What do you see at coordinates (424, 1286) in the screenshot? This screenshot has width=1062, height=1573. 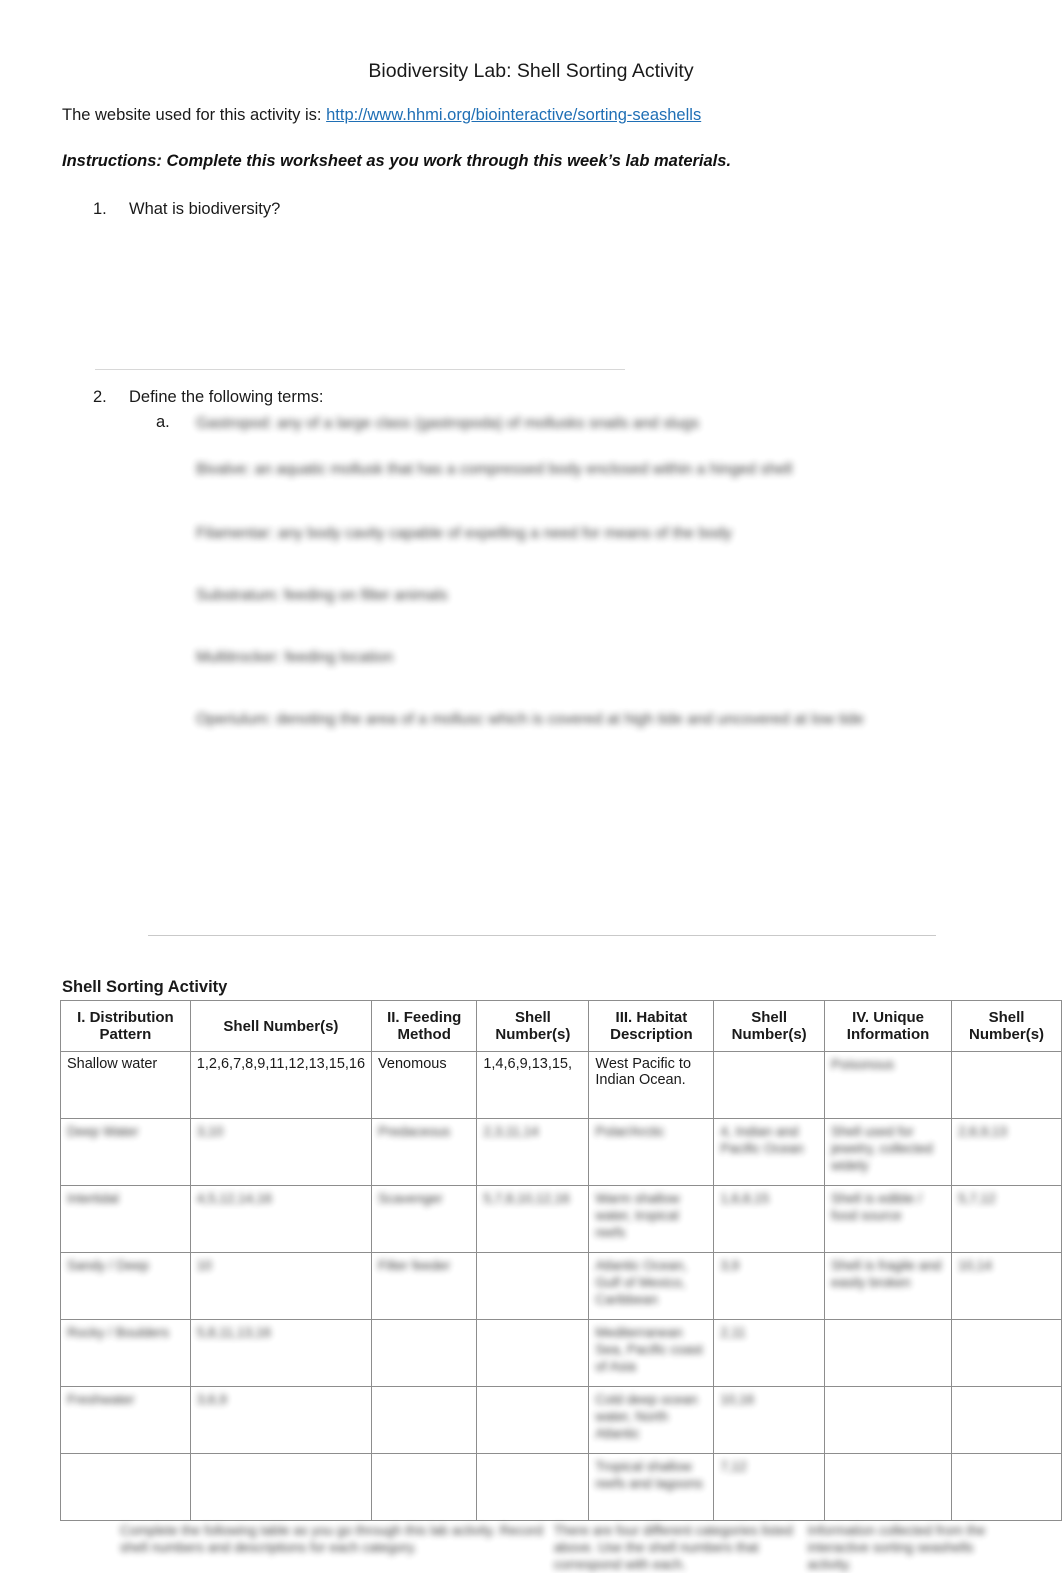 I see `cell-feeding: Filter feeder` at bounding box center [424, 1286].